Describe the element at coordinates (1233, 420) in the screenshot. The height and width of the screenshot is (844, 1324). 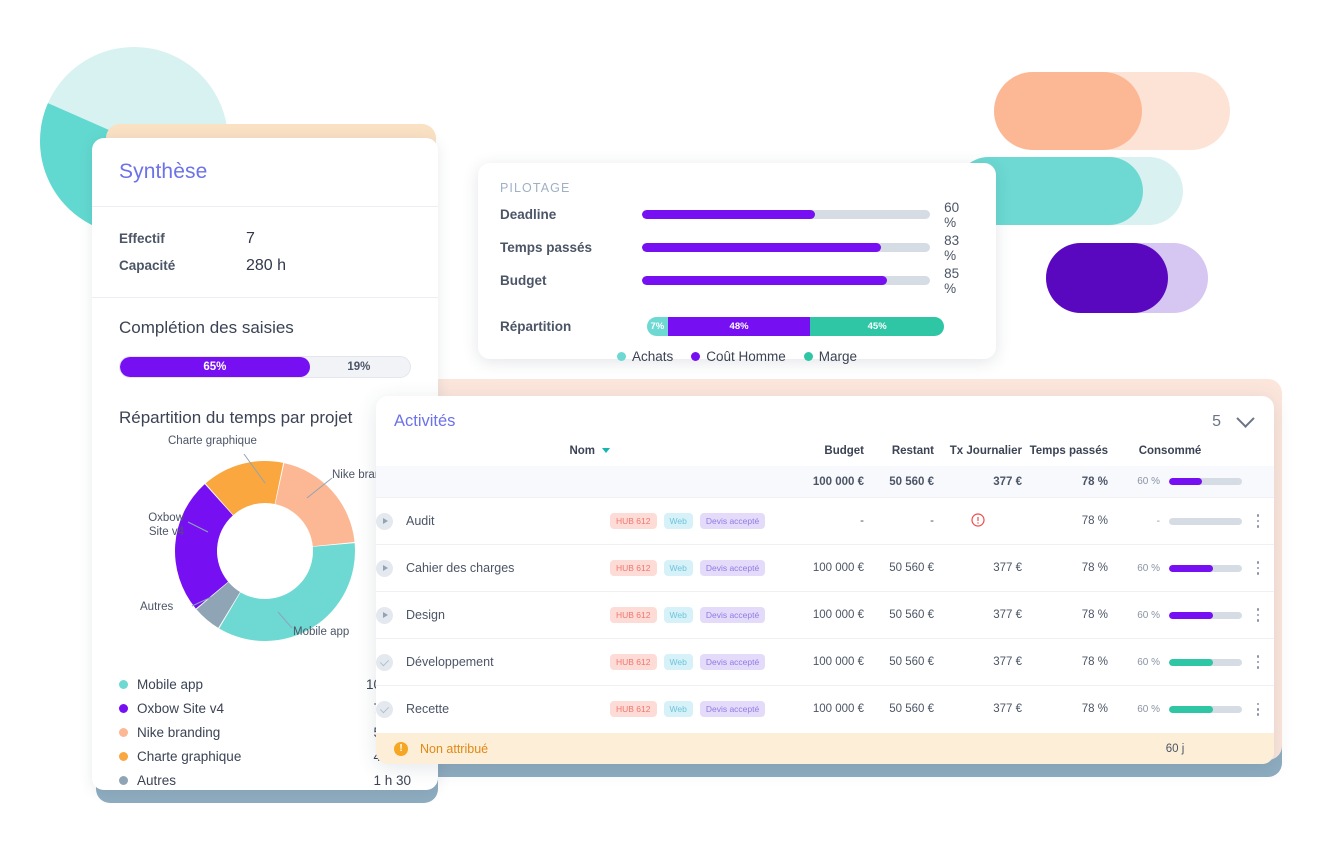
I see `page-size-selector: 5` at that location.